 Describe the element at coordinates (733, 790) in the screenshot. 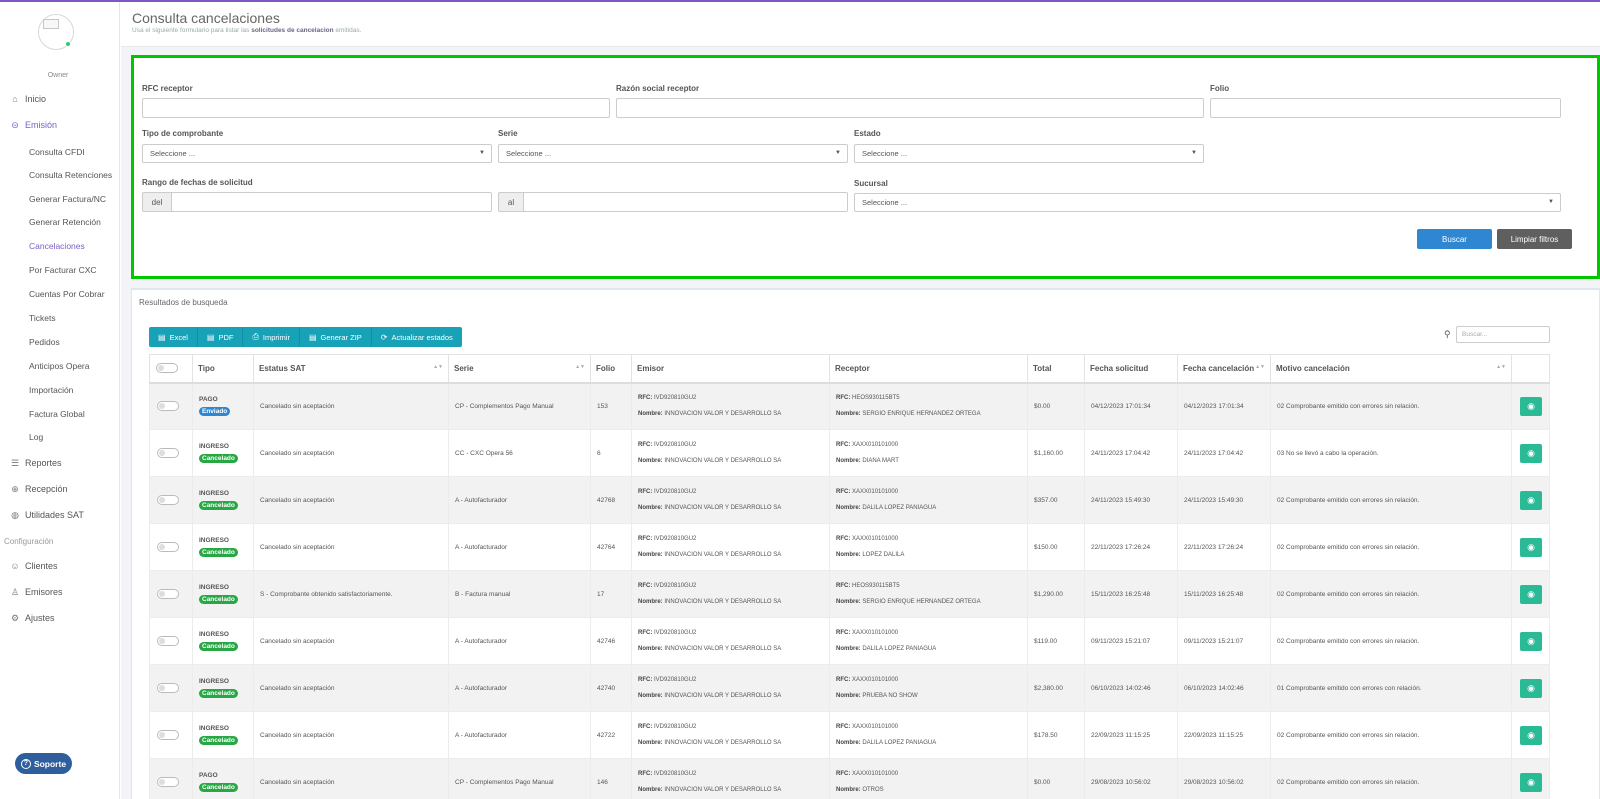

I see `emisor-nombre: Nombre: INNOVACION VALOR Y DESARROLLO SA` at that location.